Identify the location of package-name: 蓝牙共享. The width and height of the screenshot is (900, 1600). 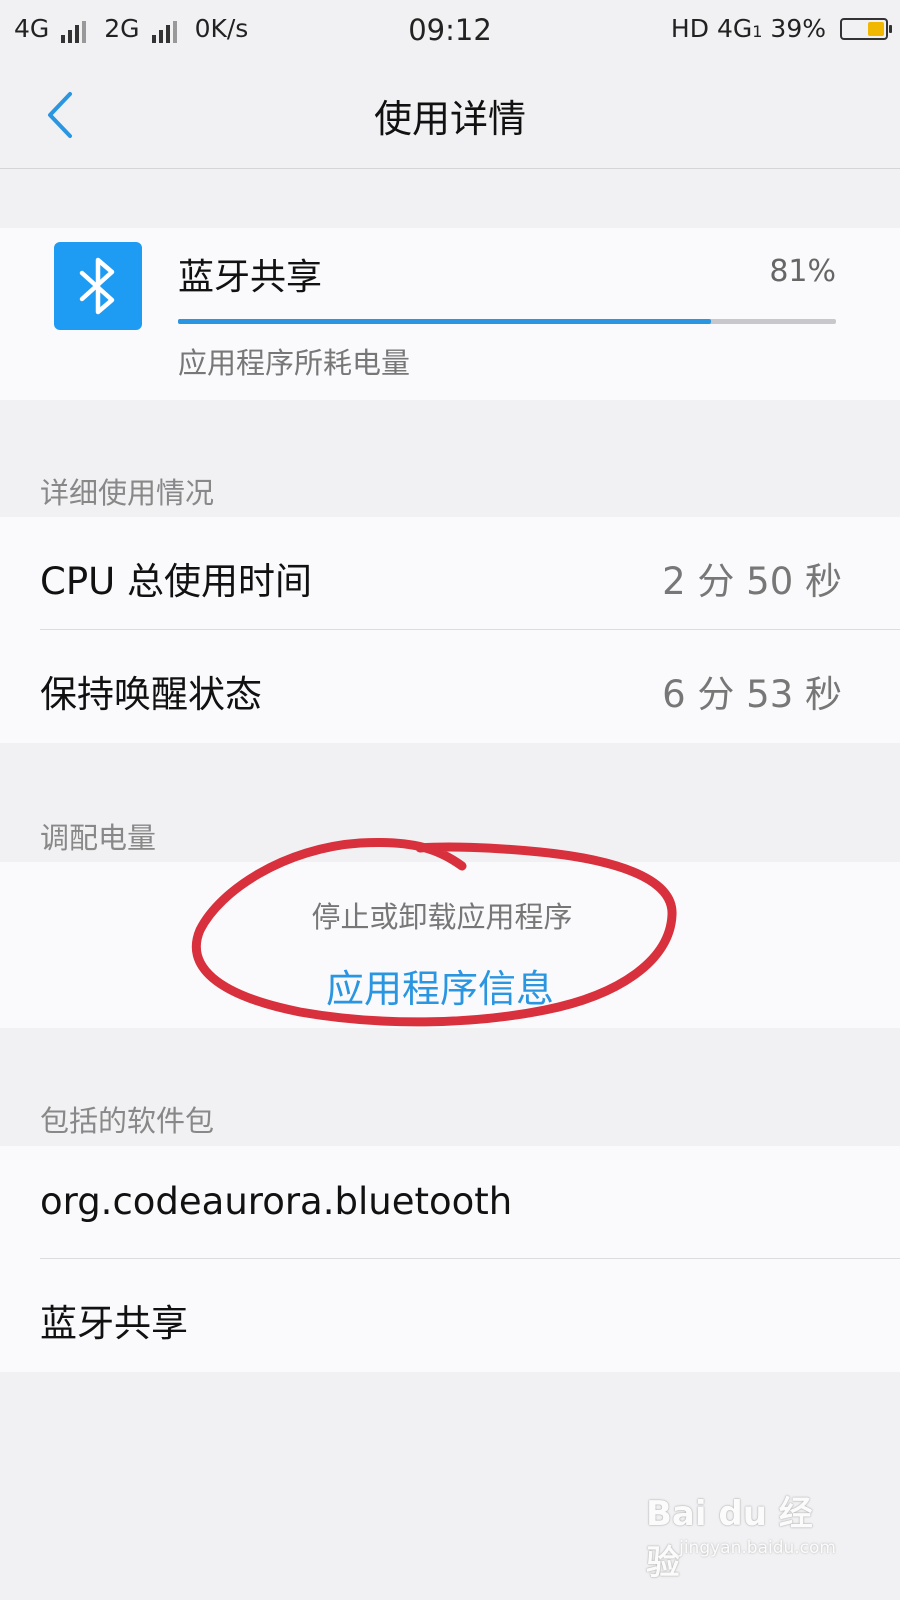
(114, 1323).